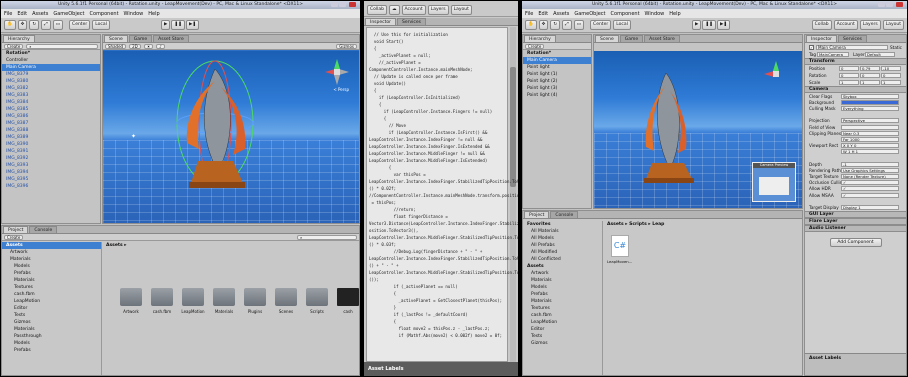 This screenshot has width=908, height=377. I want to click on maximize-button, so click(342, 4).